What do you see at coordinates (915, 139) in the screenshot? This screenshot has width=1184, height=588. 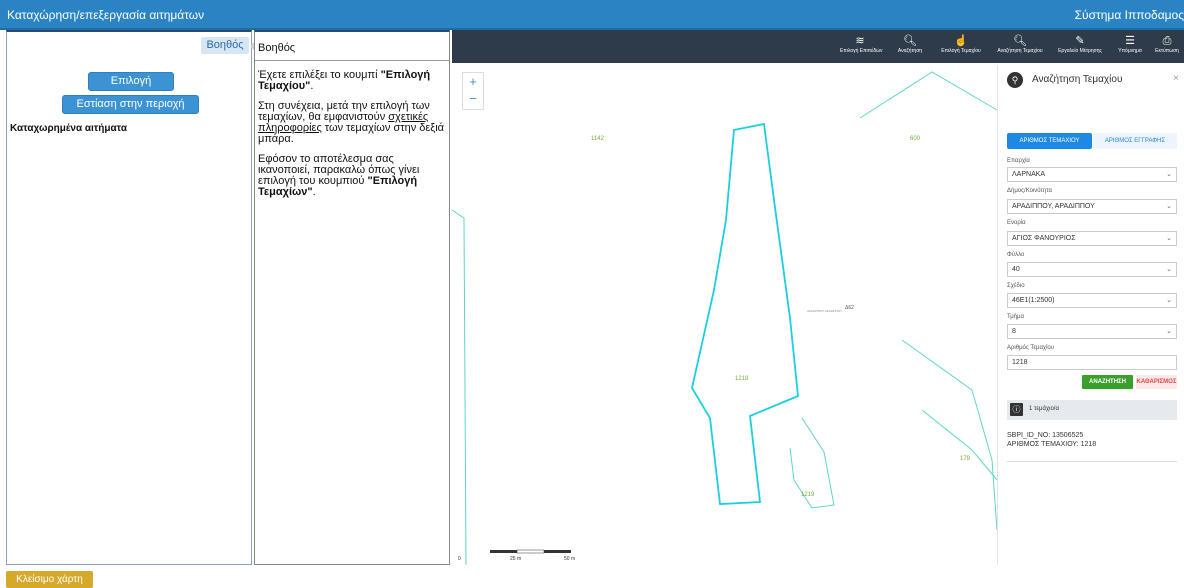 I see `map-label-600: 600` at bounding box center [915, 139].